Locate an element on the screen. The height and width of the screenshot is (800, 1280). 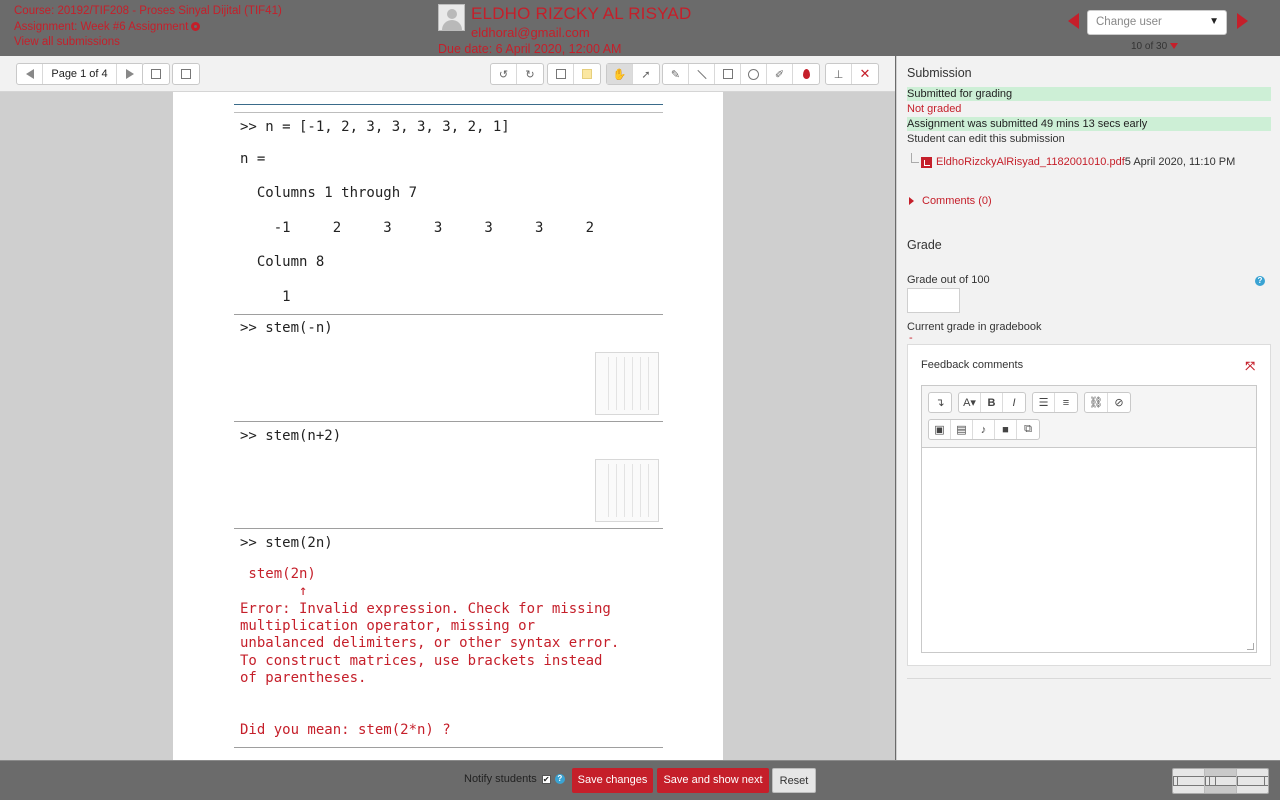
user-name: ELDHO RIZCKY AL RISYAD is located at coordinates (581, 14).